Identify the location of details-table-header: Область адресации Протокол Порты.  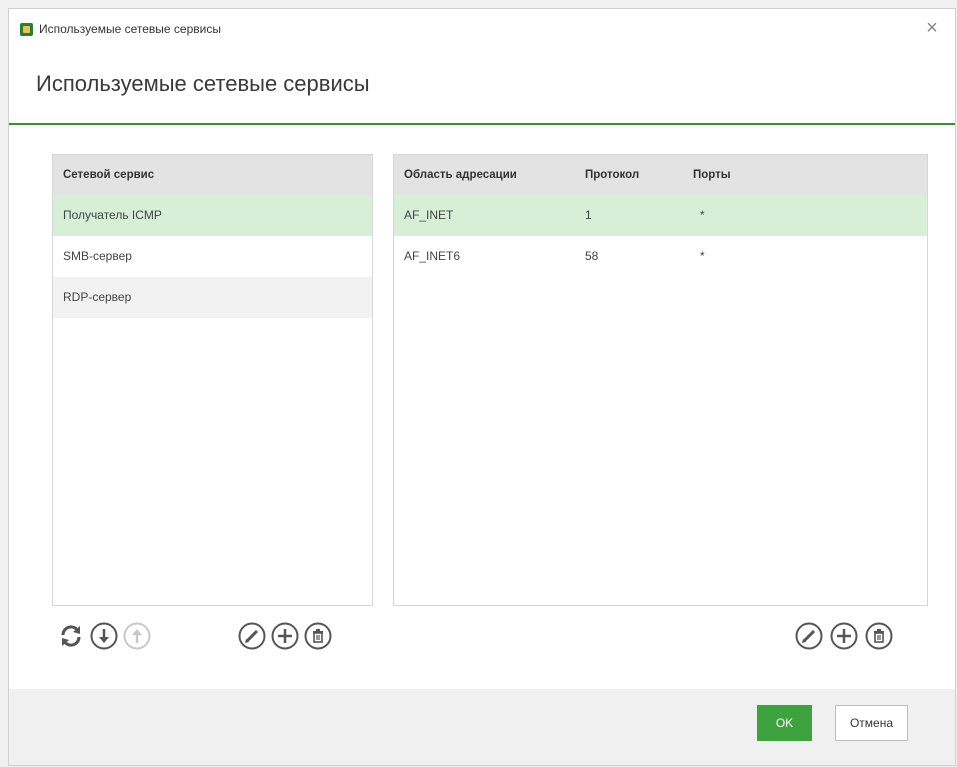
(660, 175).